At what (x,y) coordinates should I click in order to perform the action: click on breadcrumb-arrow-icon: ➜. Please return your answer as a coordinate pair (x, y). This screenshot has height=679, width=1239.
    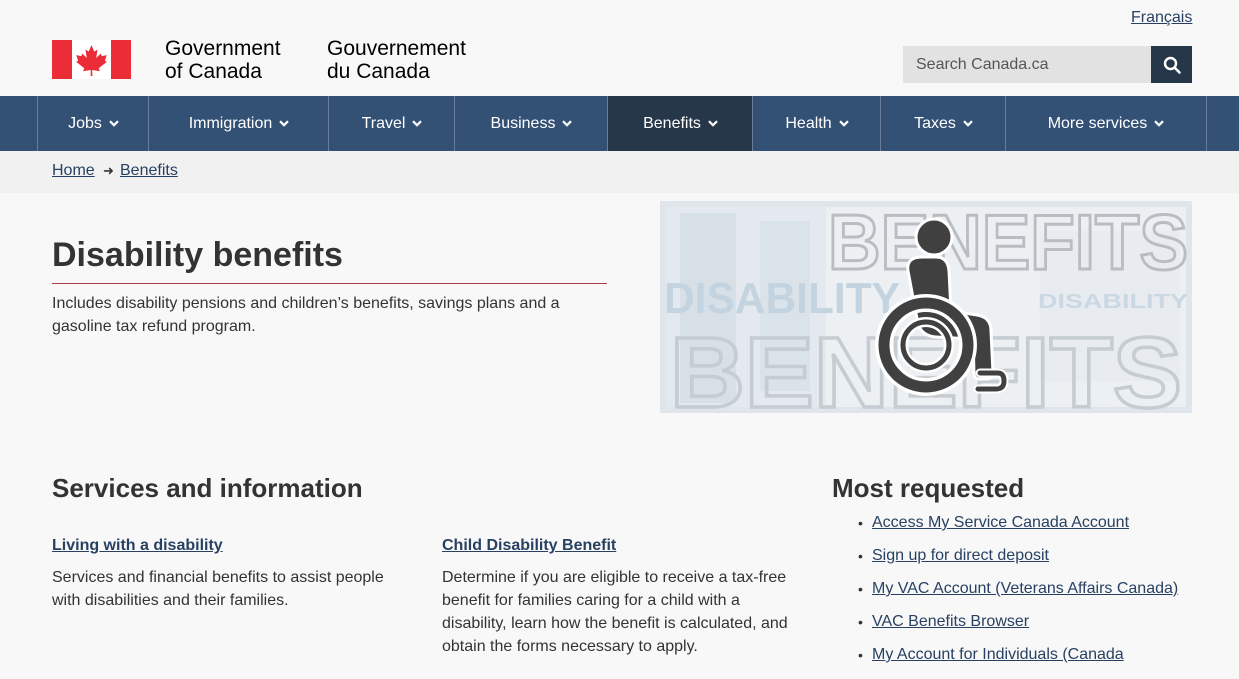
    Looking at the image, I should click on (108, 170).